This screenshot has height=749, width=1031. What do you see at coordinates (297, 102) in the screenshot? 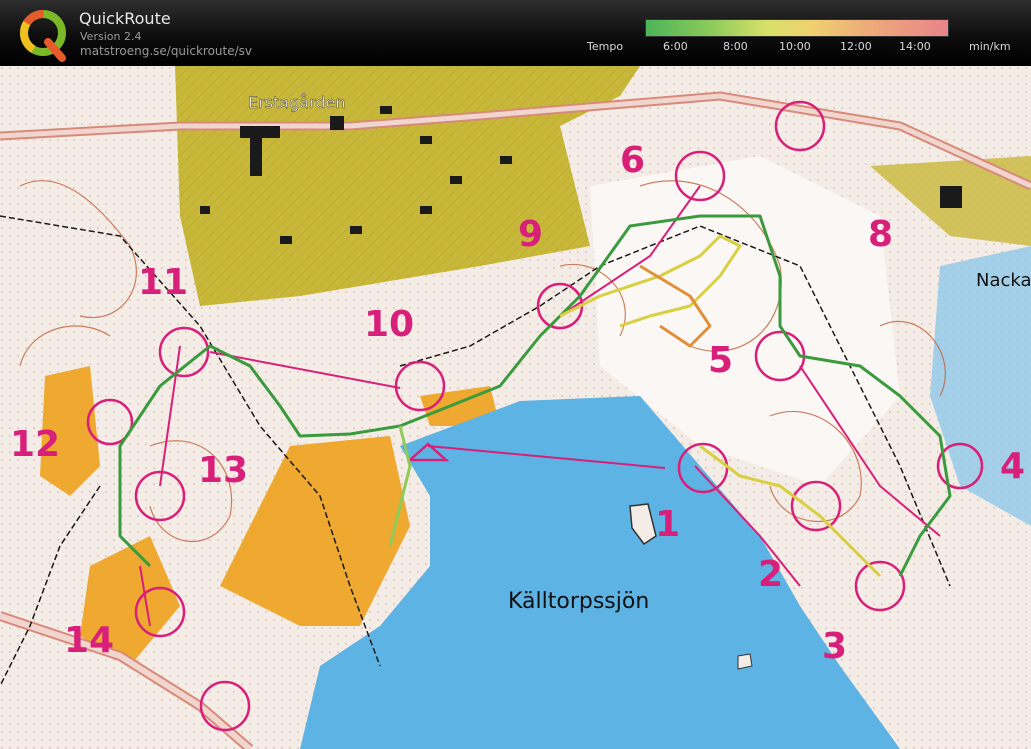
I see `place-name-erstagarden: Erstagården` at bounding box center [297, 102].